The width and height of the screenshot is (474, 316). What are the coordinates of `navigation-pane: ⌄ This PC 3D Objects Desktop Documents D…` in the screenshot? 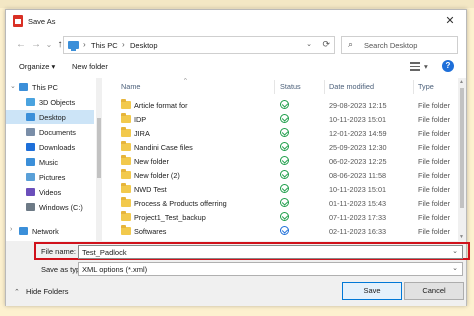 It's located at (53, 159).